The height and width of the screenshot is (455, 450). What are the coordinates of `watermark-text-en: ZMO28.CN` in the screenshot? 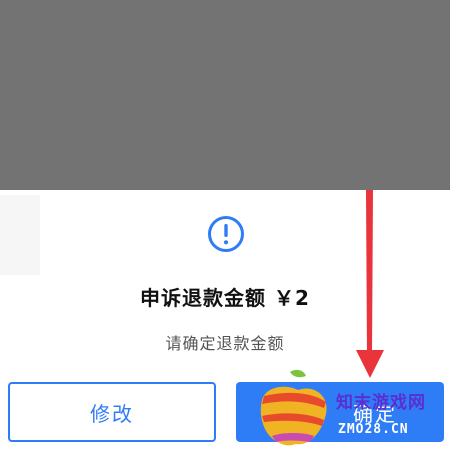 It's located at (373, 429).